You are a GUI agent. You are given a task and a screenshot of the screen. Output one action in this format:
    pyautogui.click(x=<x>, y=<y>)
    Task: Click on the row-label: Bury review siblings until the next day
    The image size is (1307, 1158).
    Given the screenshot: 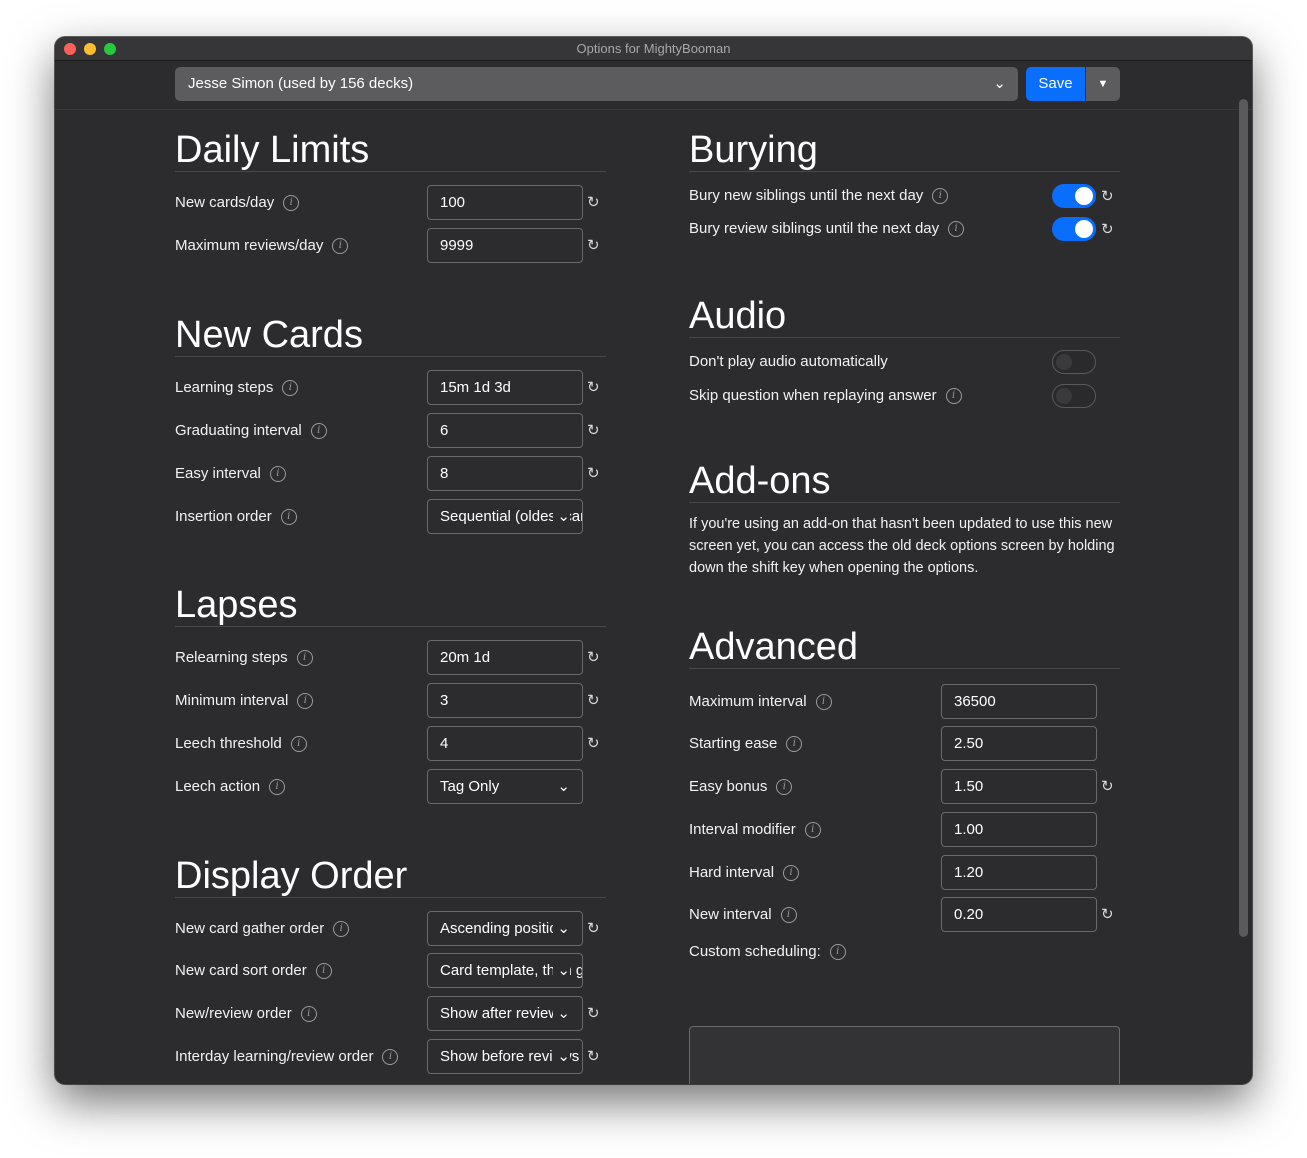 What is the action you would take?
    pyautogui.click(x=814, y=228)
    